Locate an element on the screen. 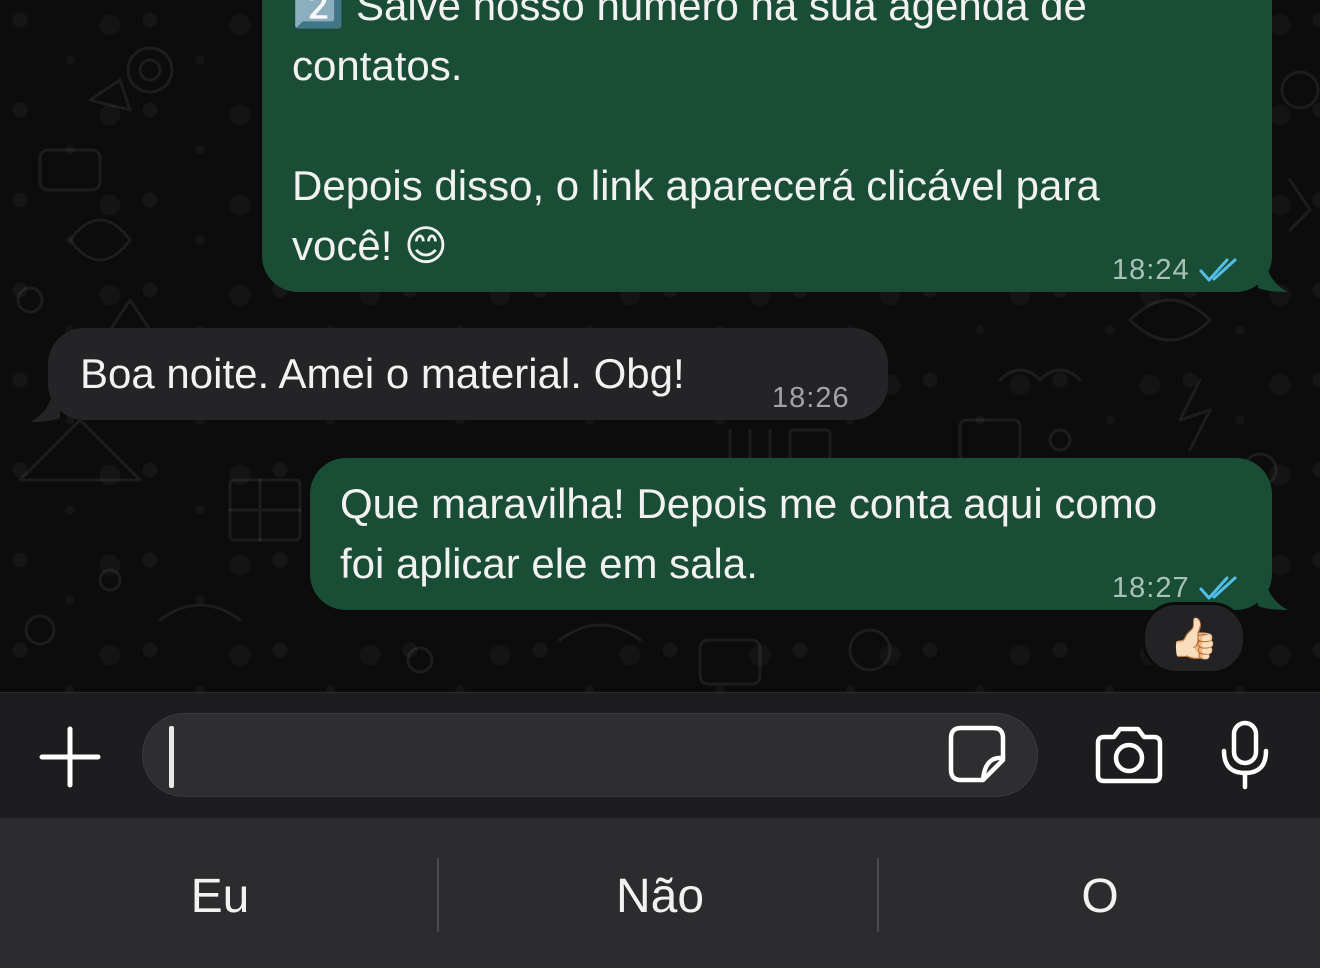  thumbs-up-icon: 👍🏻 is located at coordinates (1194, 638).